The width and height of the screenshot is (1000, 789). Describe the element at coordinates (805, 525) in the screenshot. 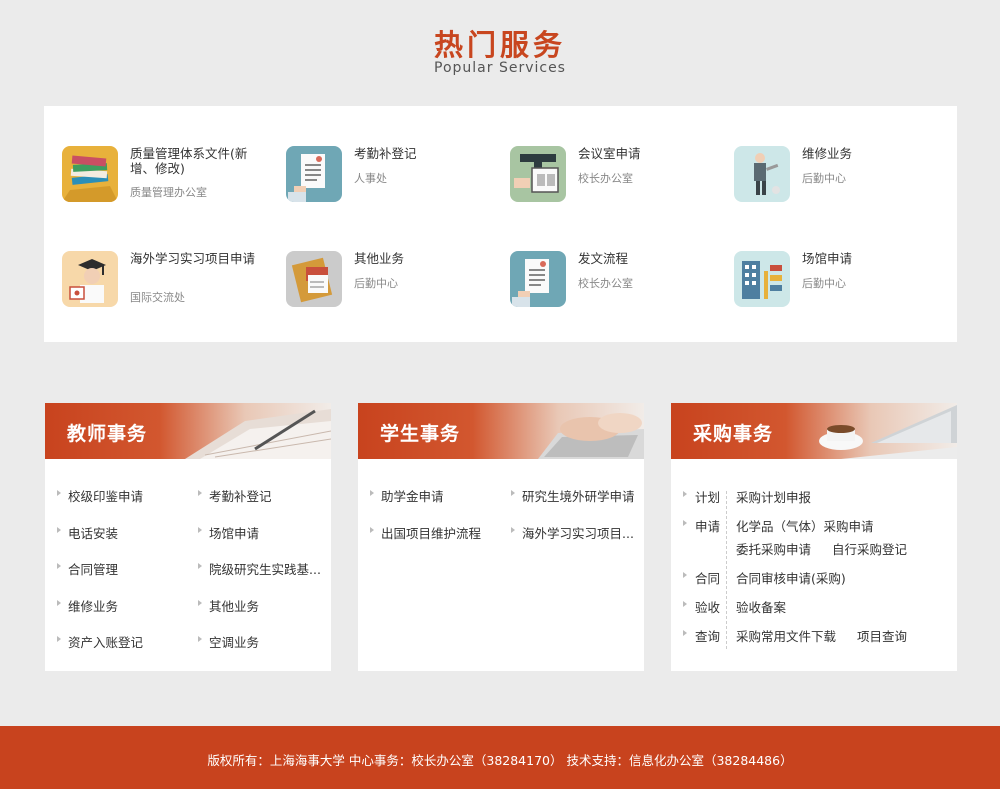

I see `purchase-link-chemical: 化学品（气体）采购申请` at that location.